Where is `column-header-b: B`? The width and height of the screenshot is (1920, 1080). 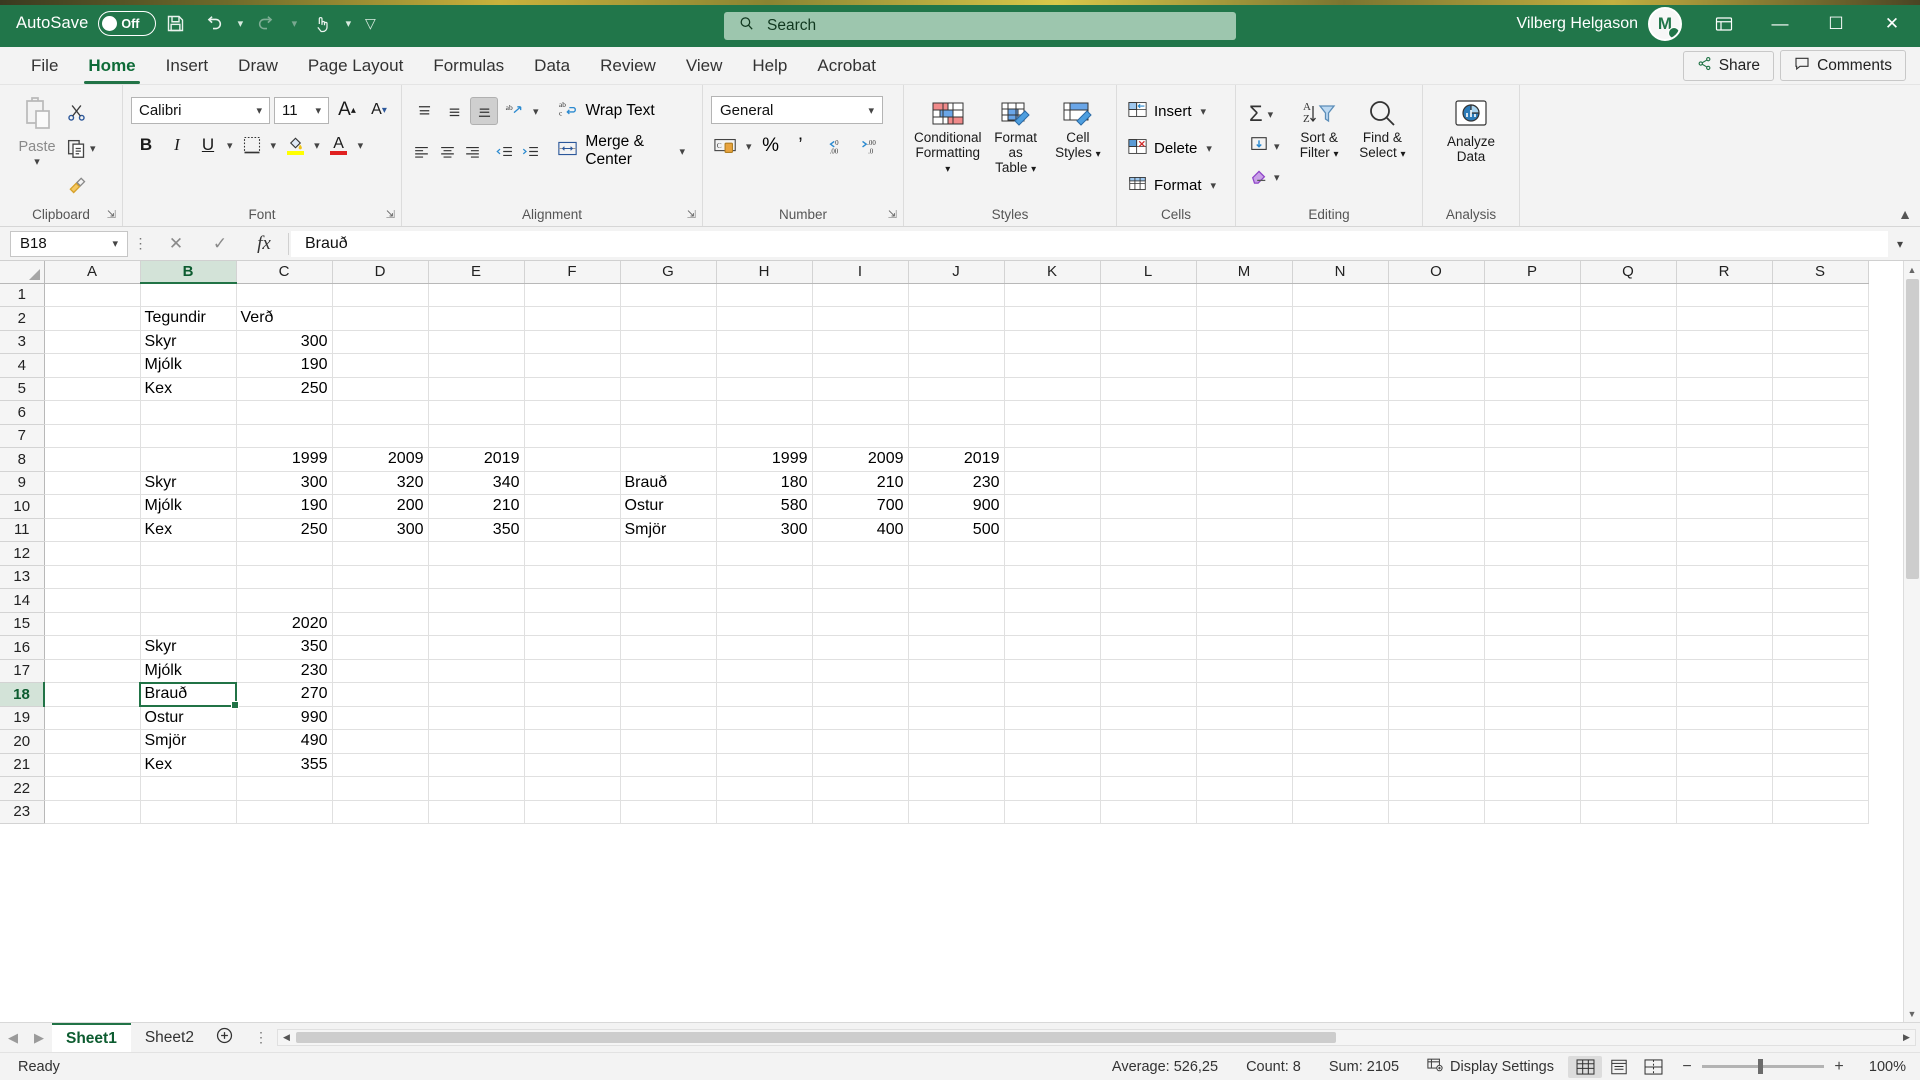 column-header-b: B is located at coordinates (188, 272).